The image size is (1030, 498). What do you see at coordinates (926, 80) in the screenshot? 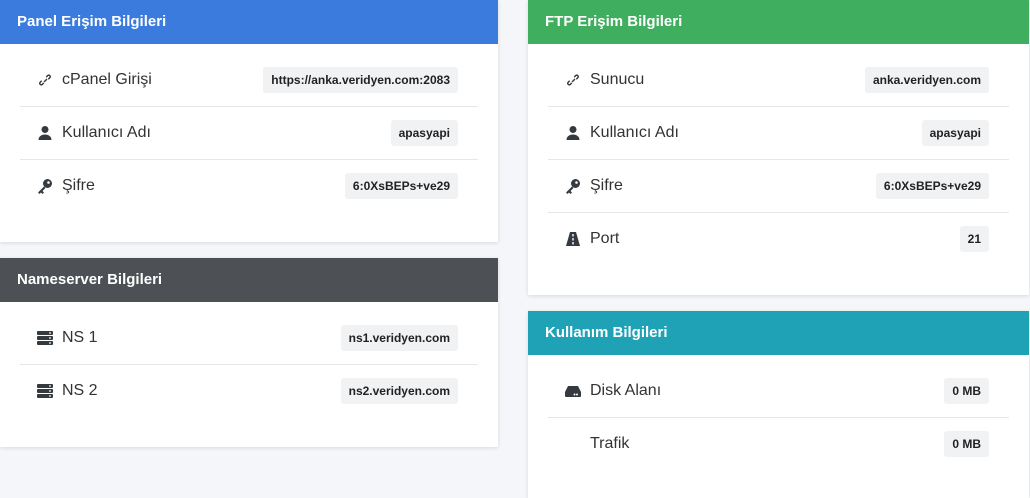
I see `ftp-server-badge: anka.veridyen.com` at bounding box center [926, 80].